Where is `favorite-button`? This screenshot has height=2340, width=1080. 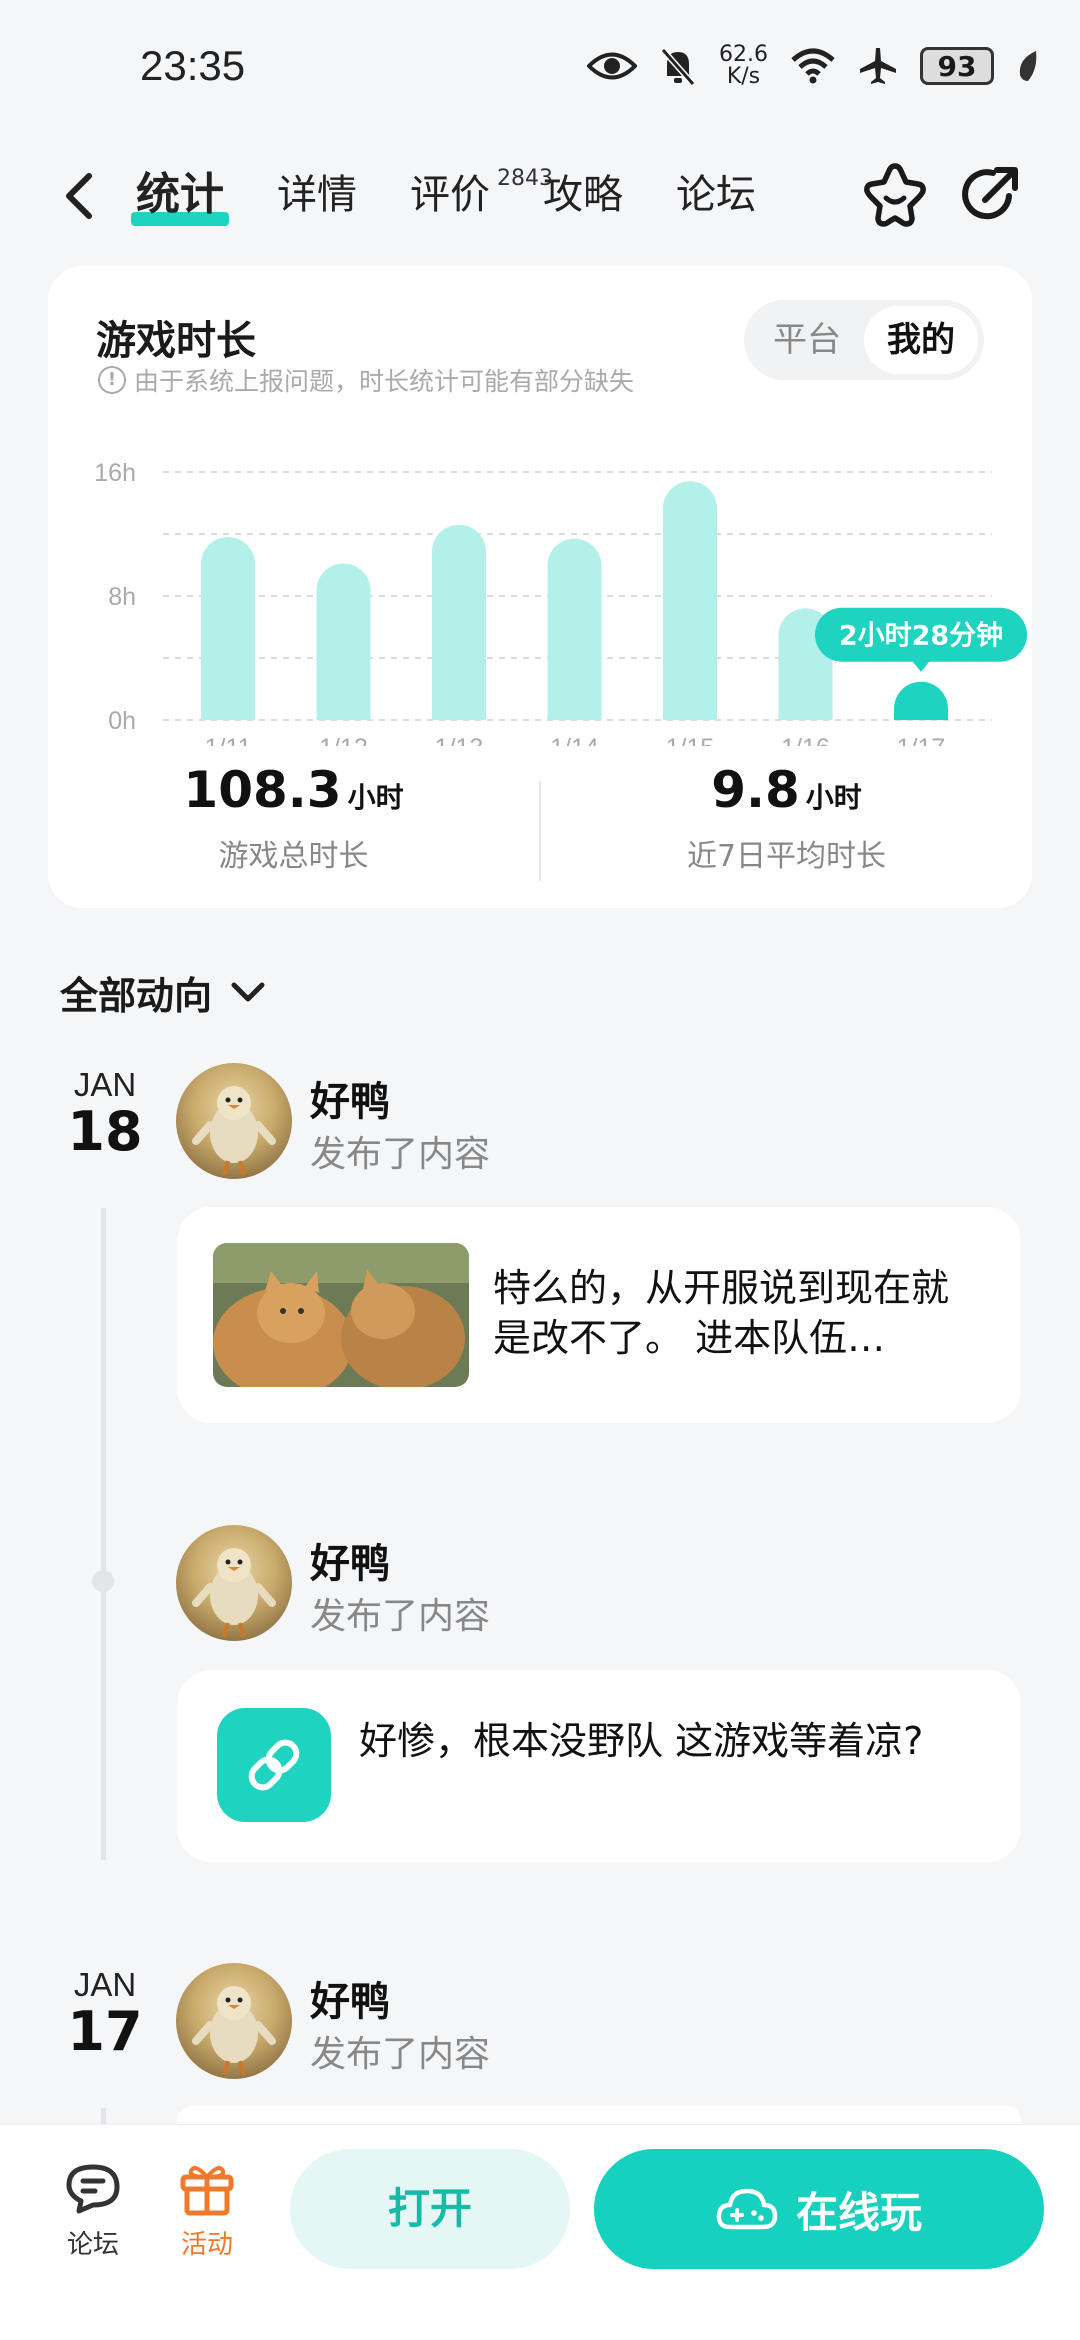 favorite-button is located at coordinates (895, 195).